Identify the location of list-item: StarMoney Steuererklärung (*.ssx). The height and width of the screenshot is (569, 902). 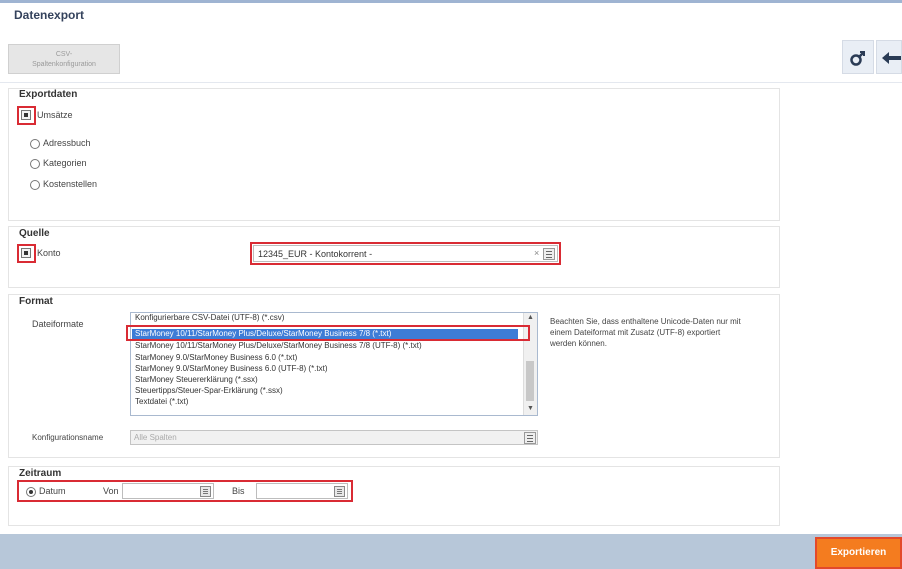
(196, 380).